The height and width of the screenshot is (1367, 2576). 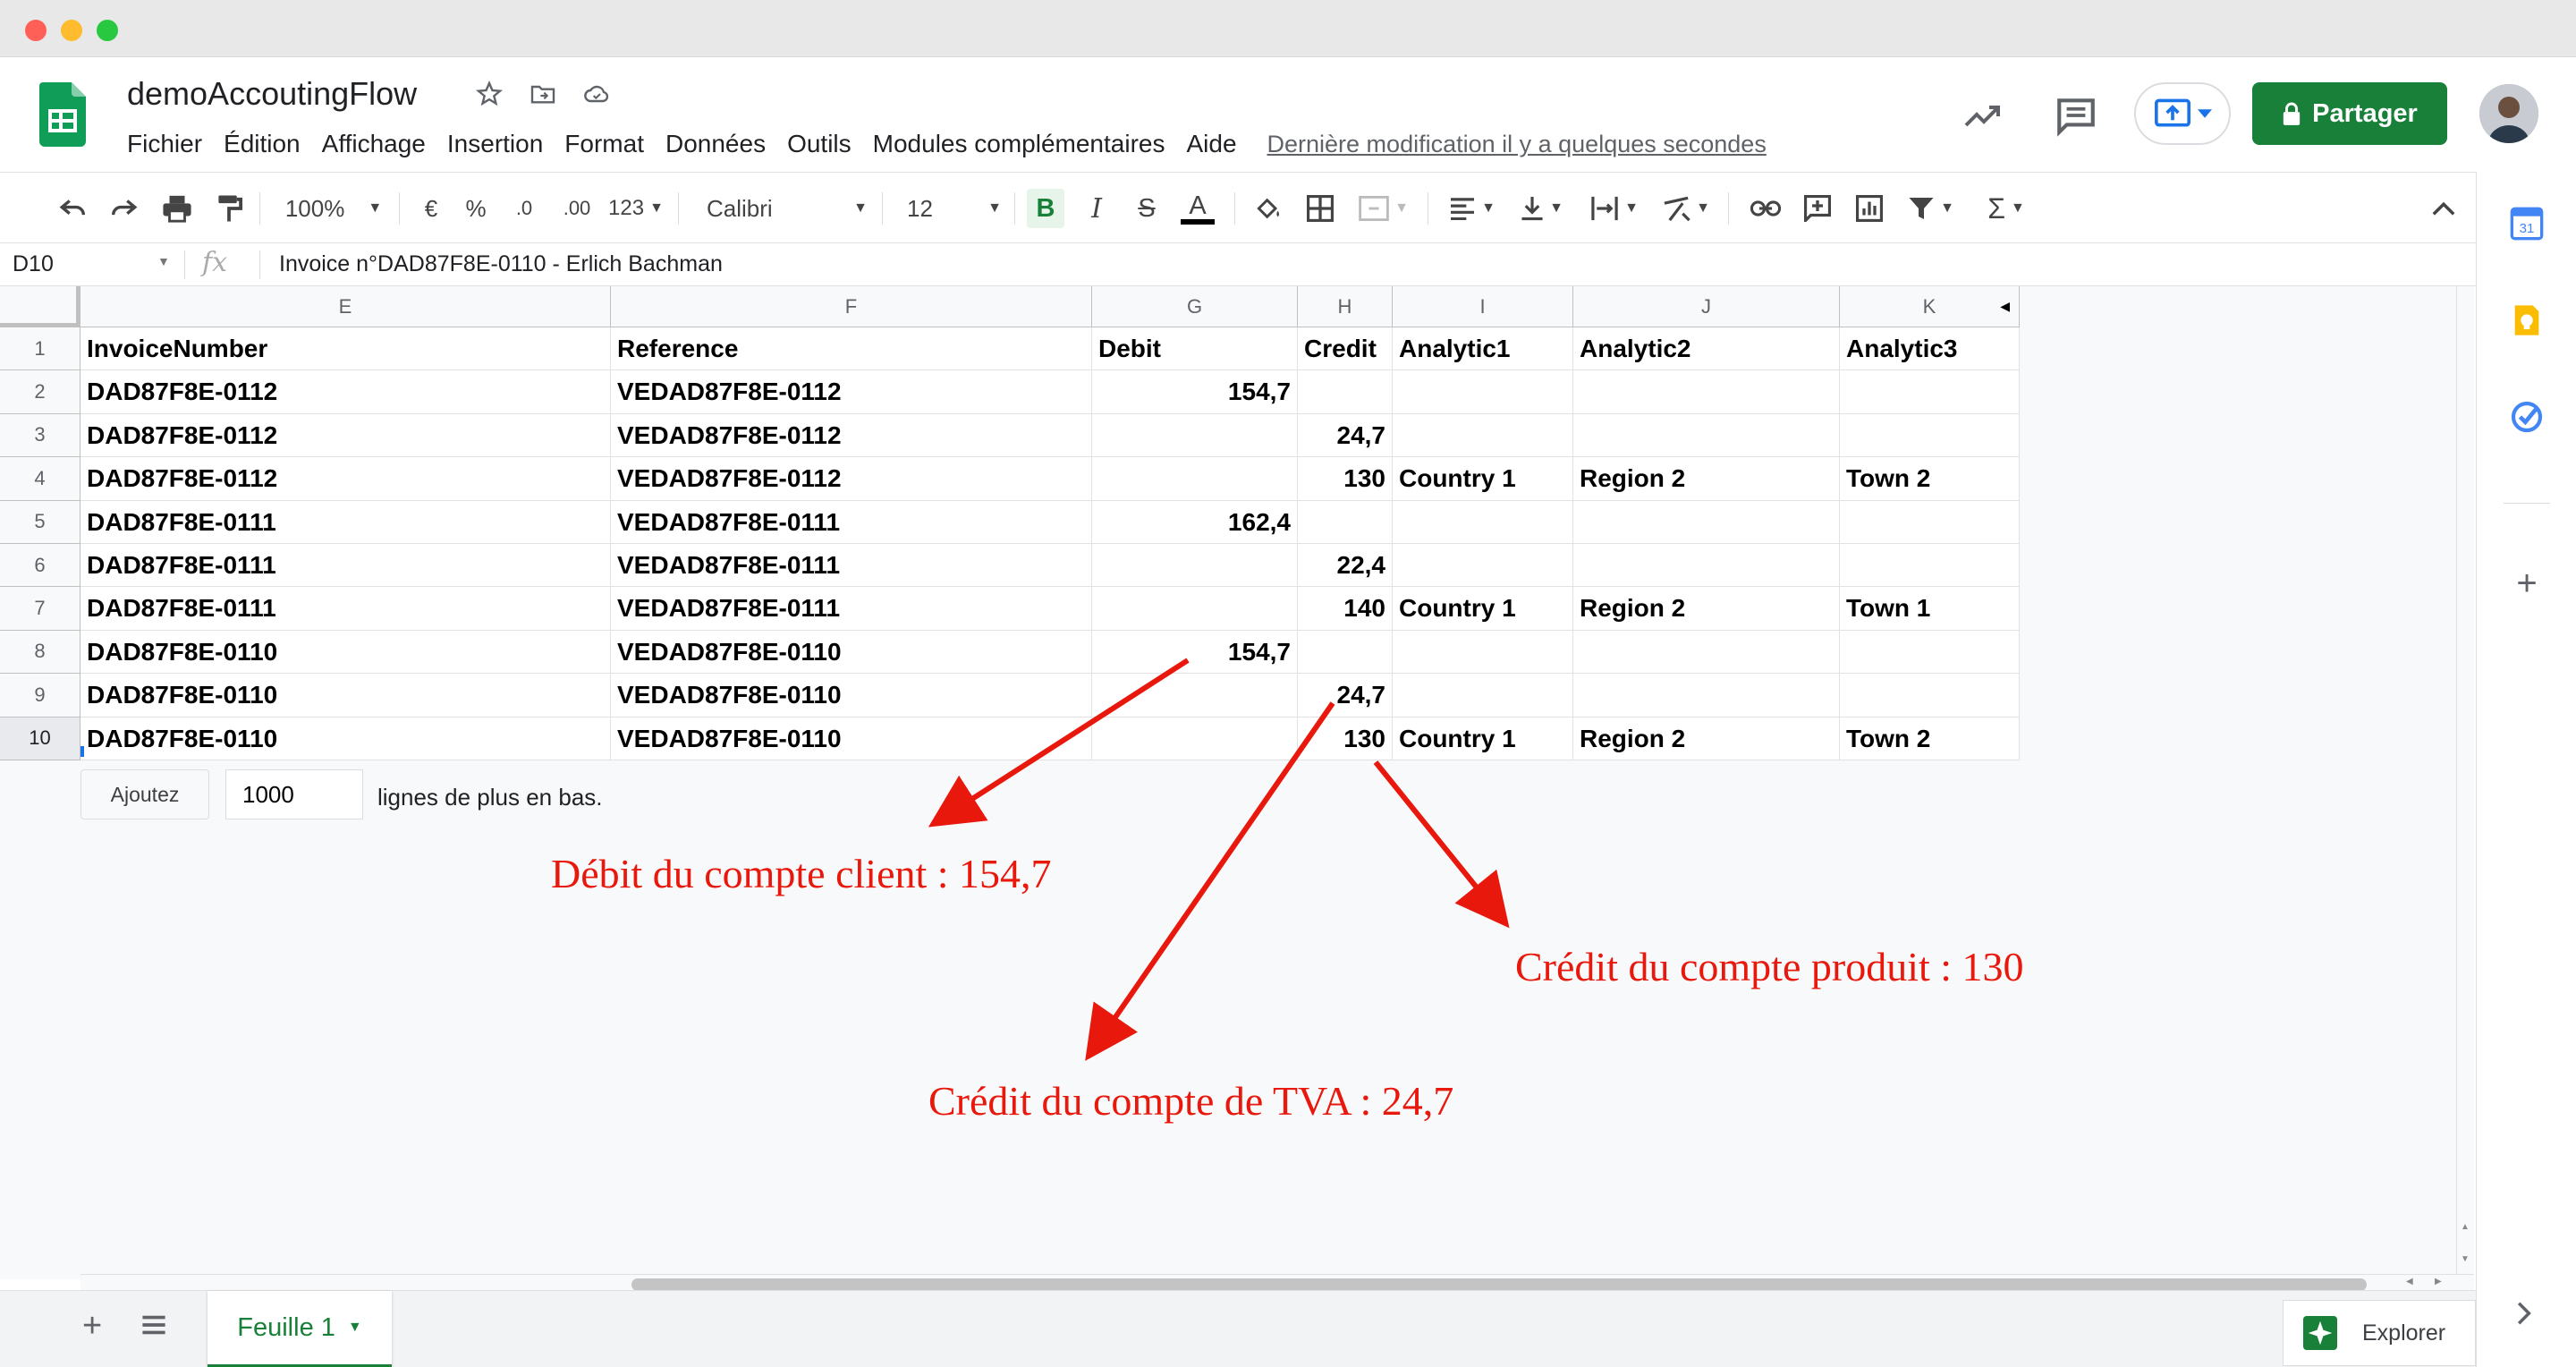 What do you see at coordinates (1984, 118) in the screenshot?
I see `activity-trend-icon` at bounding box center [1984, 118].